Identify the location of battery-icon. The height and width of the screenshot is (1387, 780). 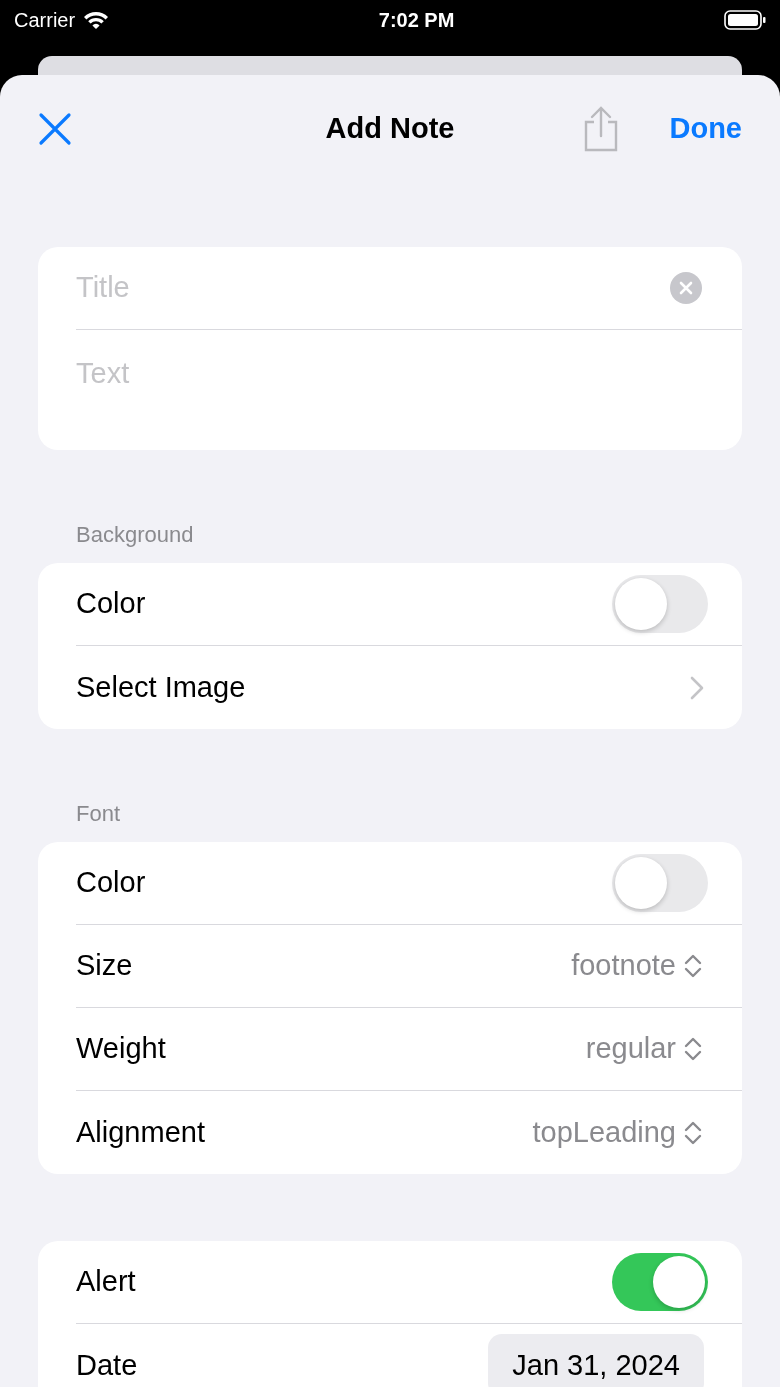
(745, 20).